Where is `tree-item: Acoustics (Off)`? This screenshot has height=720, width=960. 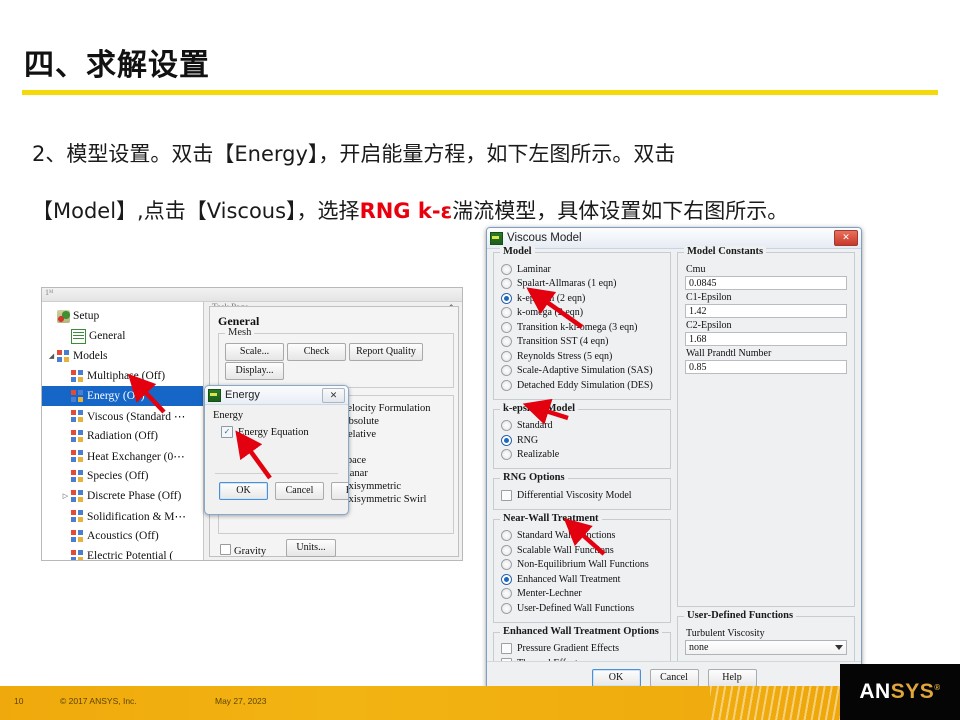 tree-item: Acoustics (Off) is located at coordinates (122, 536).